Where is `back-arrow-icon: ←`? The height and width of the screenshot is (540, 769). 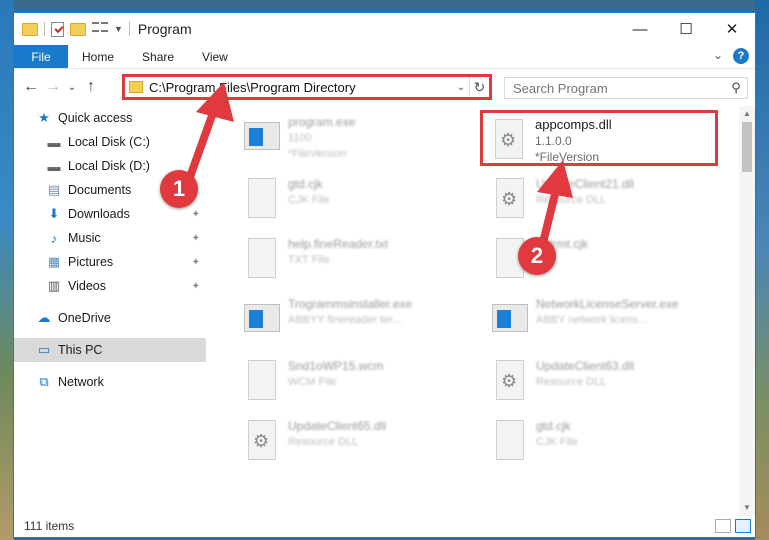 back-arrow-icon: ← is located at coordinates (31, 87).